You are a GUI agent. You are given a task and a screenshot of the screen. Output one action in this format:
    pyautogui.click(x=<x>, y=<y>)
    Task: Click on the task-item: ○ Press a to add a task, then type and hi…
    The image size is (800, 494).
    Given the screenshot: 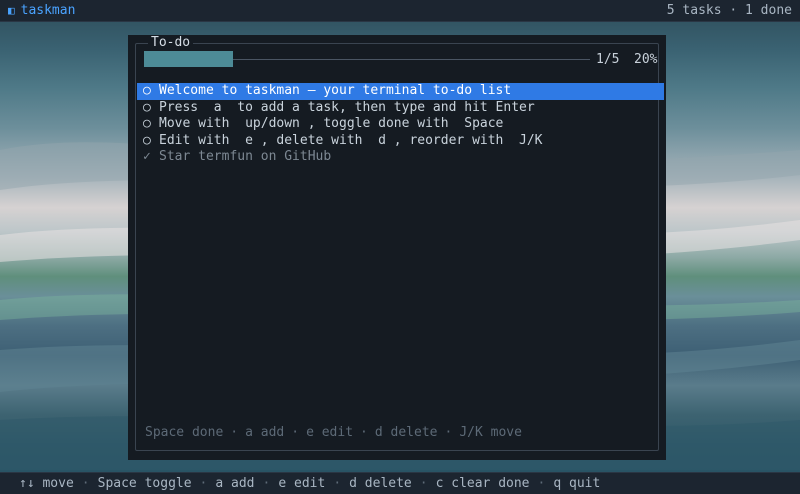 What is the action you would take?
    pyautogui.click(x=400, y=108)
    